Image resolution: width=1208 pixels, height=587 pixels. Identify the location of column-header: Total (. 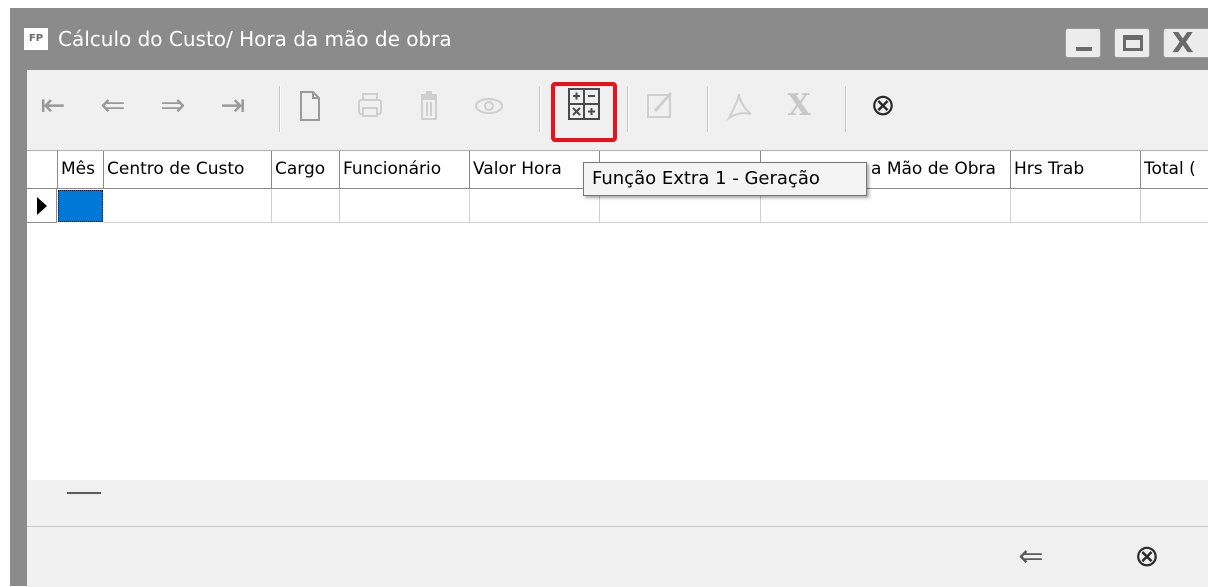
(1174, 170).